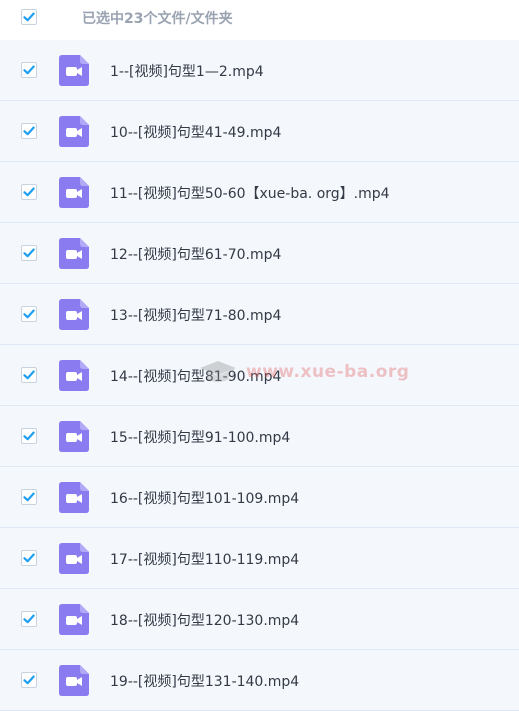 The height and width of the screenshot is (711, 519). I want to click on select-all-checkbox, so click(29, 17).